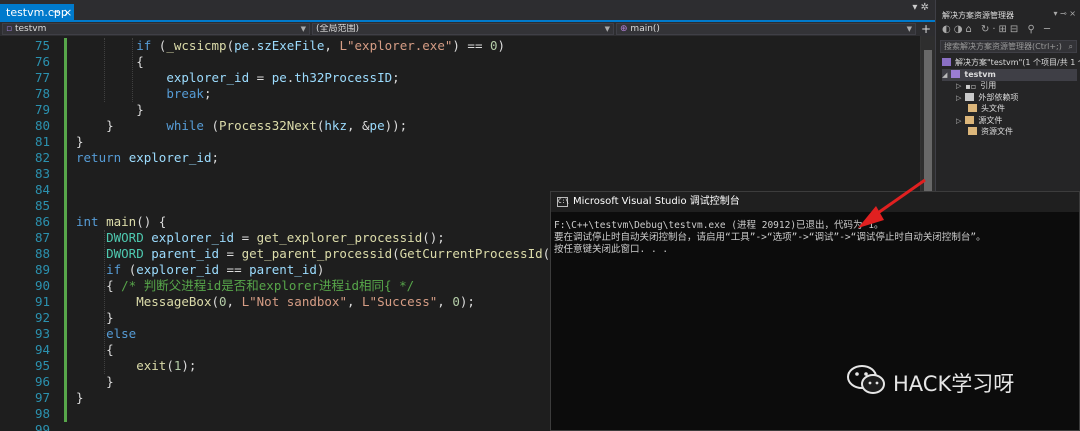 This screenshot has height=431, width=1080. Describe the element at coordinates (42, 125) in the screenshot. I see `line-number: 80` at that location.